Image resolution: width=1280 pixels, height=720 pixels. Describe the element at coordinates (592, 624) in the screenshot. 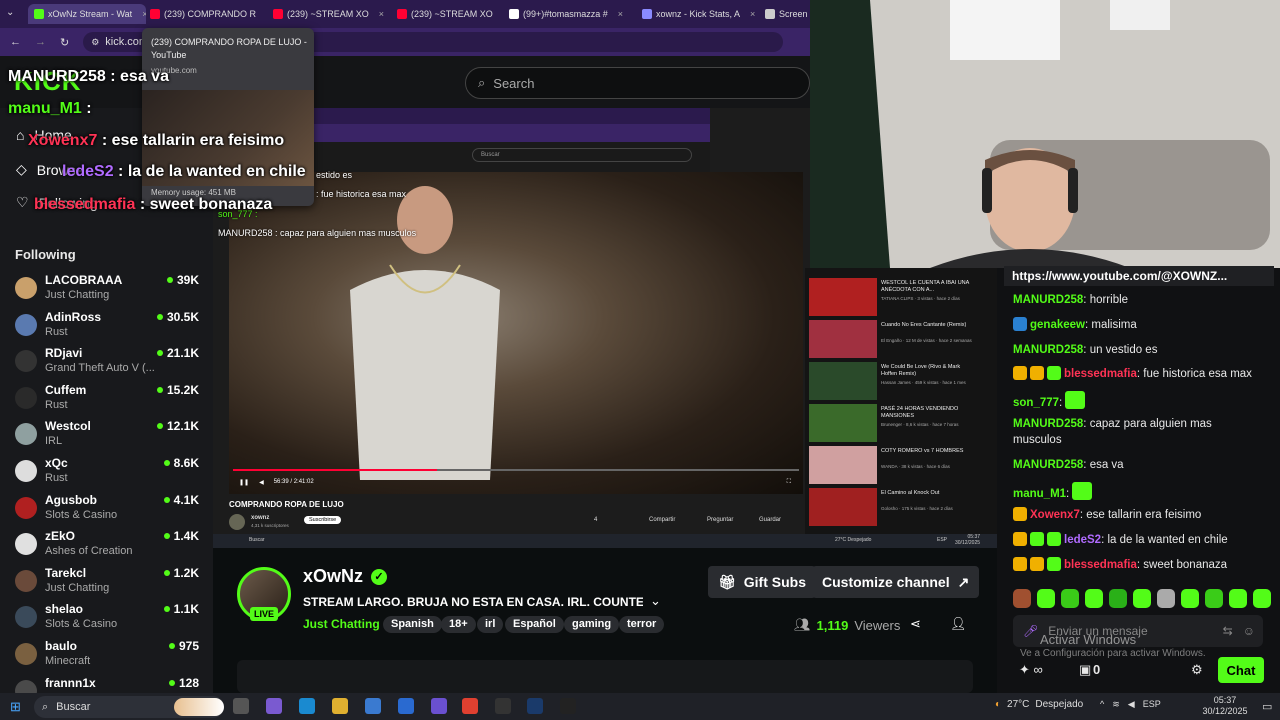

I see `tag: gaming` at that location.